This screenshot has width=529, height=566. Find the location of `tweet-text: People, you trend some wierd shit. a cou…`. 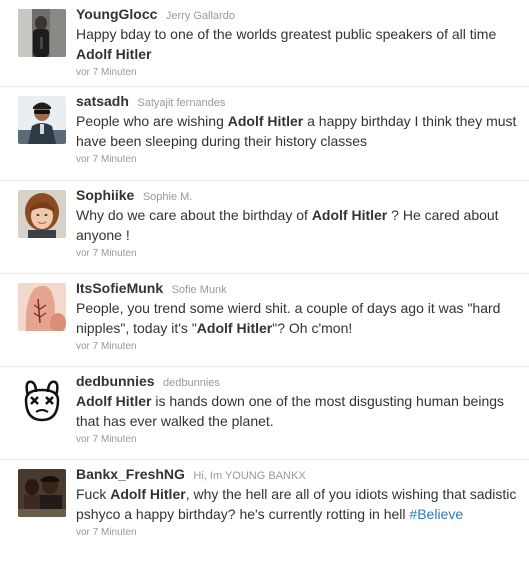

tweet-text: People, you trend some wierd shit. a cou… is located at coordinates (298, 318).